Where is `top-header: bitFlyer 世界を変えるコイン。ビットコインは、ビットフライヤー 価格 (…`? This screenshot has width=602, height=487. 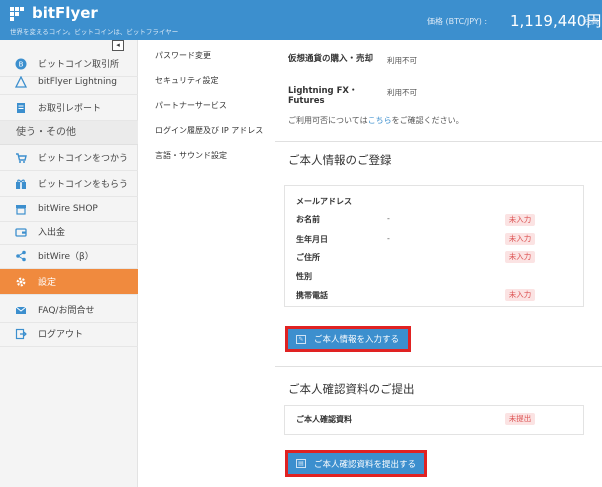
top-header: bitFlyer 世界を変えるコイン。ビットコインは、ビットフライヤー 価格 (… is located at coordinates (301, 20).